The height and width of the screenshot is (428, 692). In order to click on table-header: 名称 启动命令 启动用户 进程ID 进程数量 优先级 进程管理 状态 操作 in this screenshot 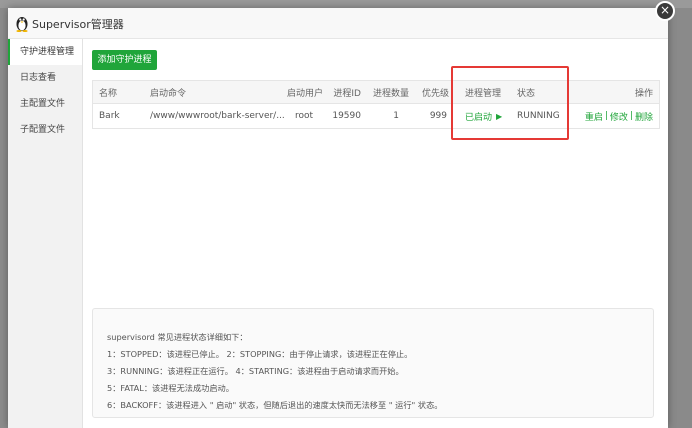, I will do `click(376, 92)`.